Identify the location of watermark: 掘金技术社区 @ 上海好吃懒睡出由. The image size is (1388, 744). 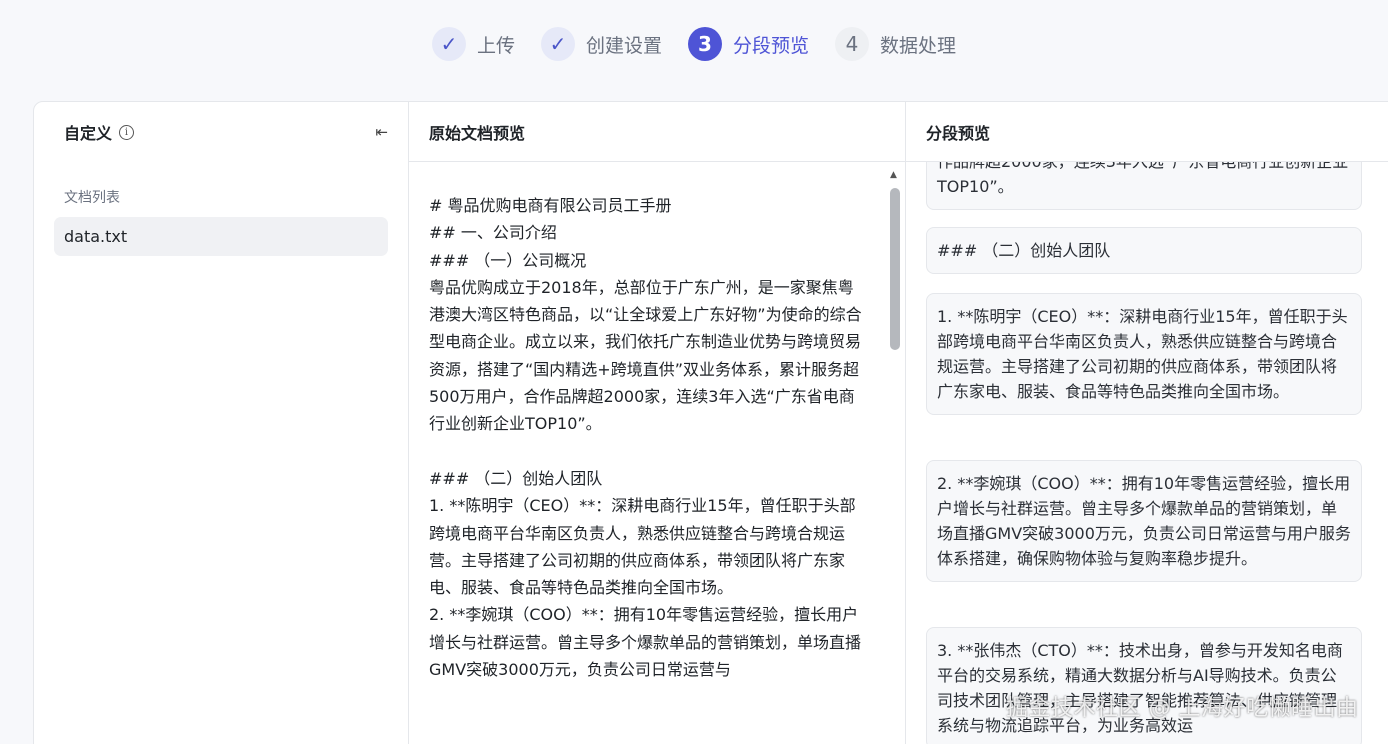
(1182, 708).